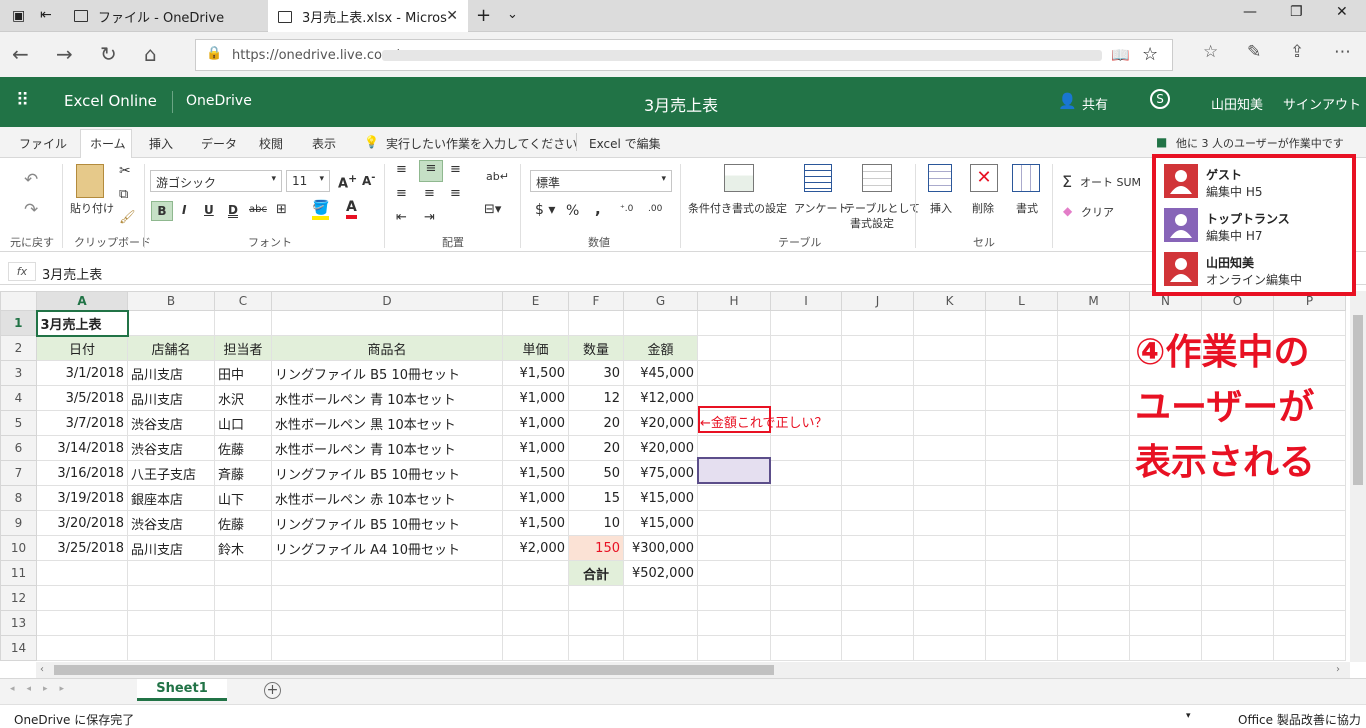 This screenshot has height=728, width=1366. Describe the element at coordinates (483, 15) in the screenshot. I see `new-tab-icon: +` at that location.